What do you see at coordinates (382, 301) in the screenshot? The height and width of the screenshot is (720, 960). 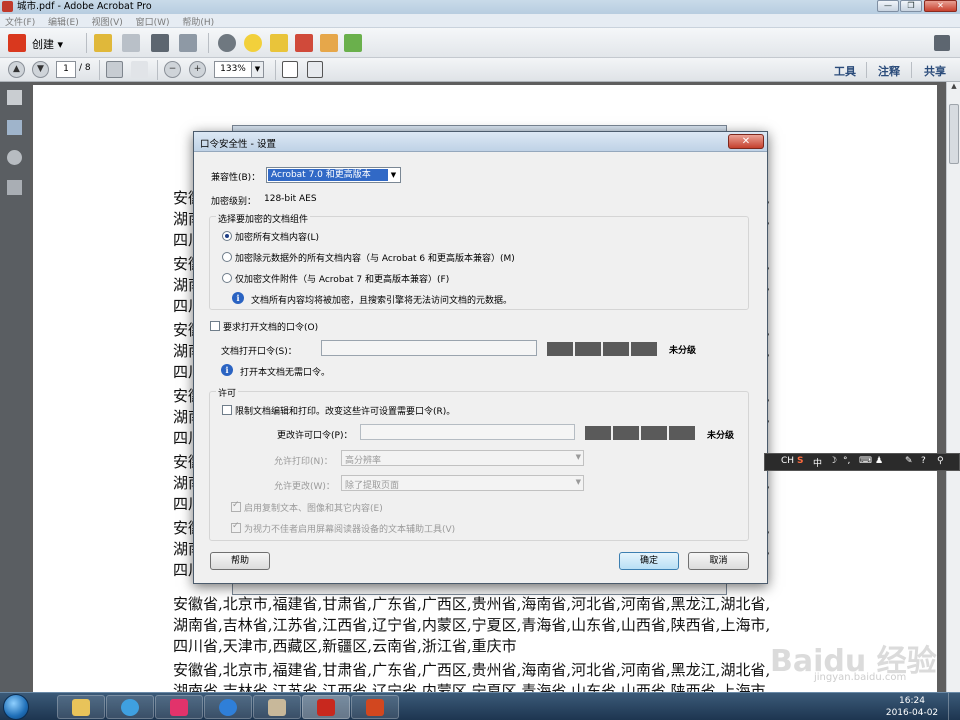 I see `encrypt-info-text: 文档所有内容均将被加密，且搜索引擎将无法访问文档的元数据。` at bounding box center [382, 301].